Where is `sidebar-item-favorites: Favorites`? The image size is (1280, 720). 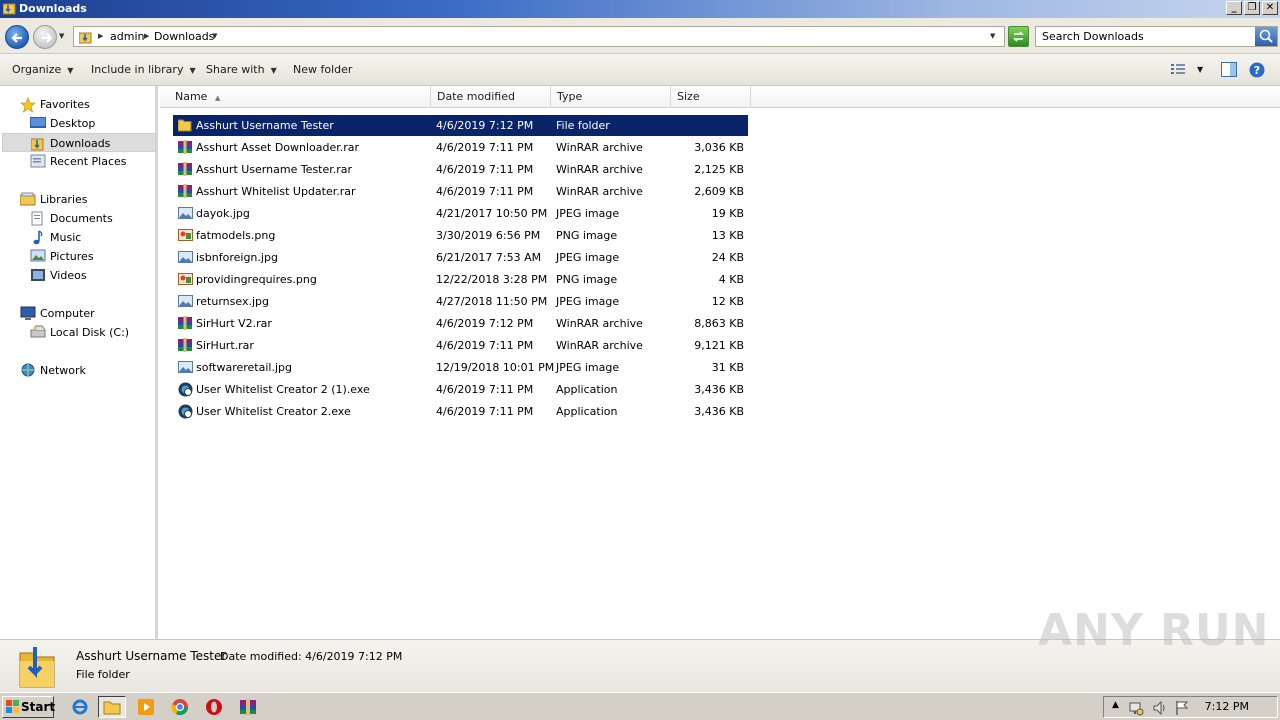
sidebar-item-favorites: Favorites is located at coordinates (85, 104).